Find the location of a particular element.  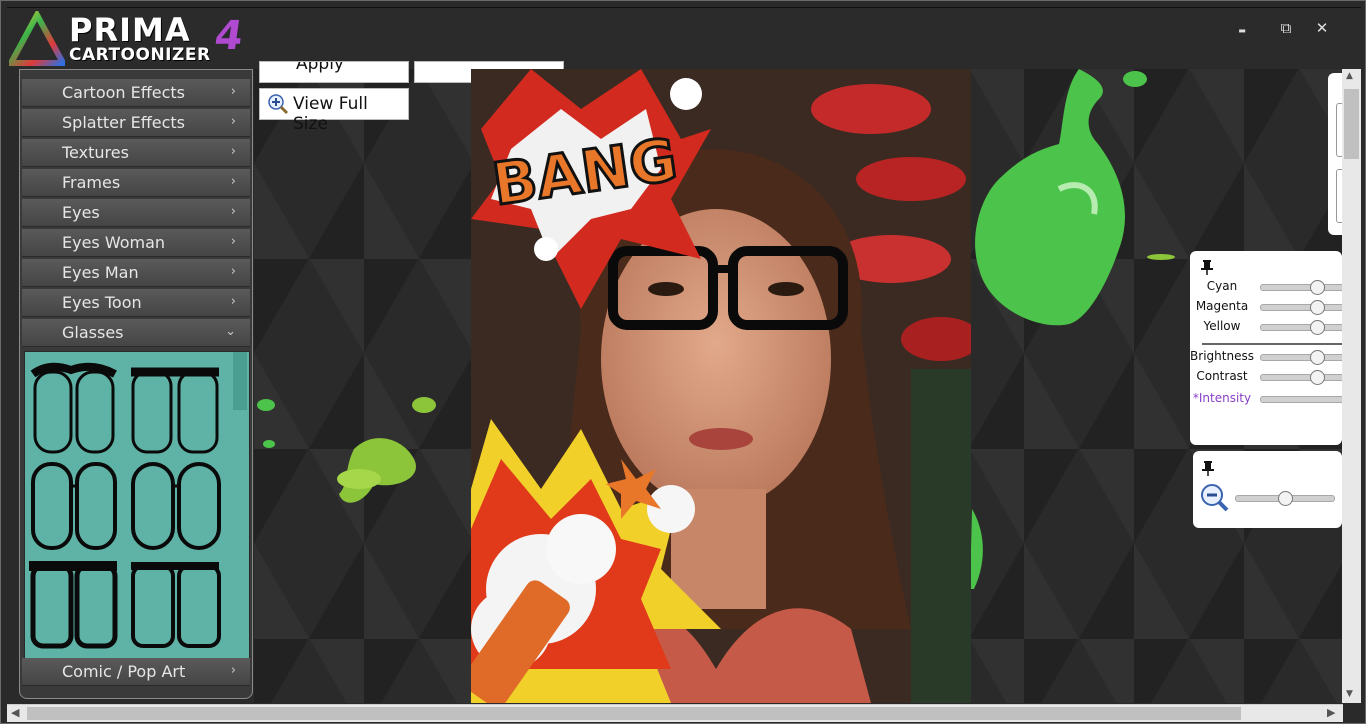

vertical-scrollbar: ▲ ▼ is located at coordinates (1351, 386).